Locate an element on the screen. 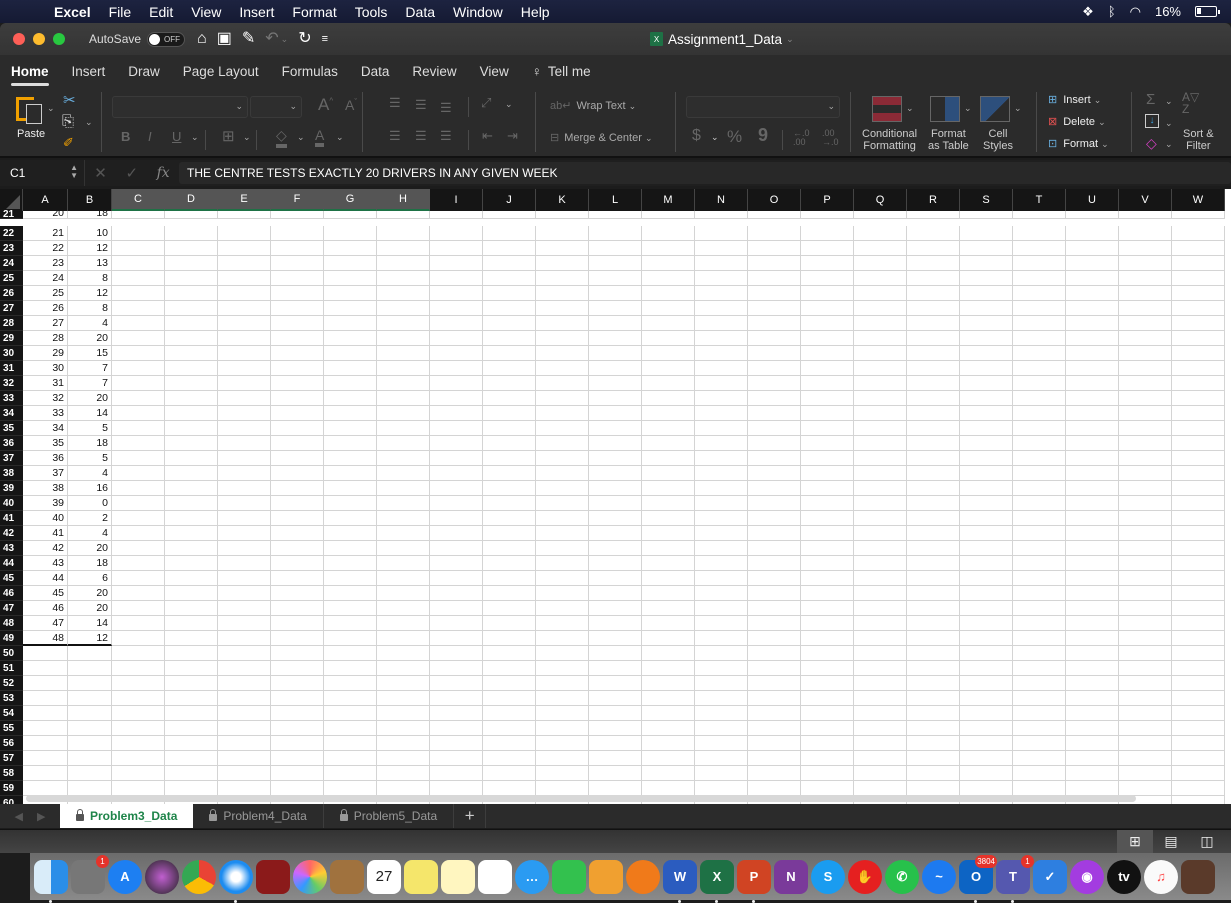 The height and width of the screenshot is (903, 1231). cell-r38 is located at coordinates (933, 473).